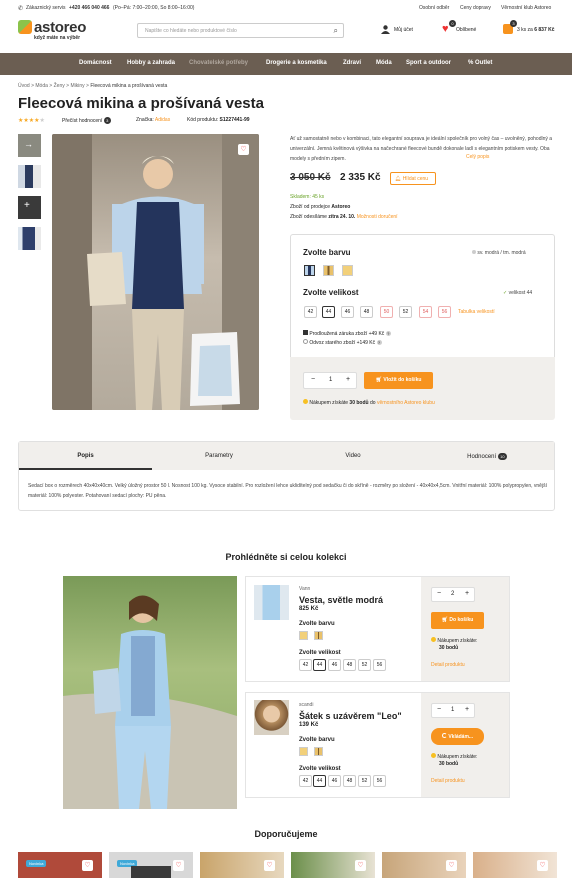 The height and width of the screenshot is (878, 572). Describe the element at coordinates (336, 31) in the screenshot. I see `search-icon: ⌕` at that location.